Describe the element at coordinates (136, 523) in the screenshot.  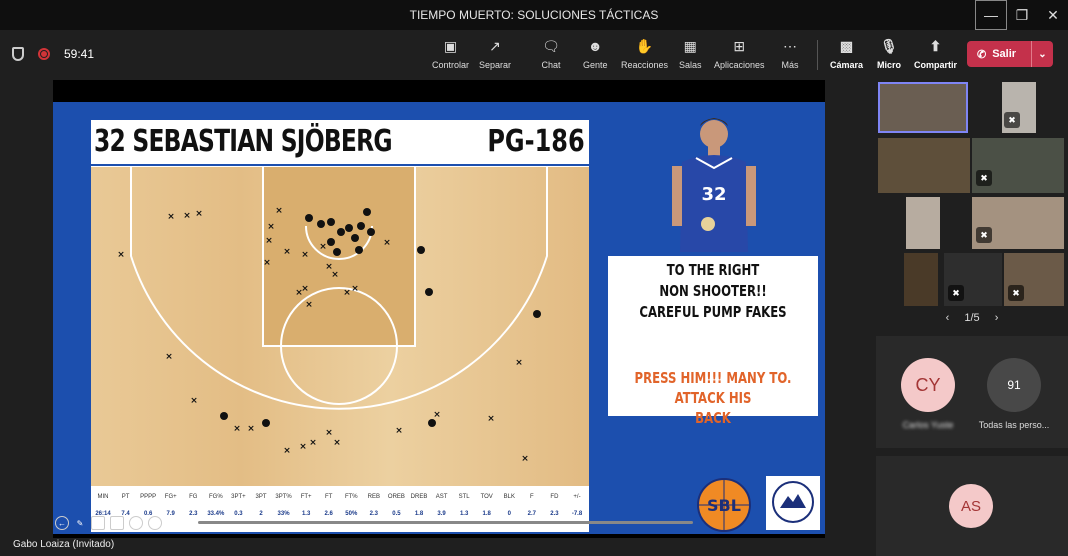
I see `more-options-icon: ⋯` at that location.